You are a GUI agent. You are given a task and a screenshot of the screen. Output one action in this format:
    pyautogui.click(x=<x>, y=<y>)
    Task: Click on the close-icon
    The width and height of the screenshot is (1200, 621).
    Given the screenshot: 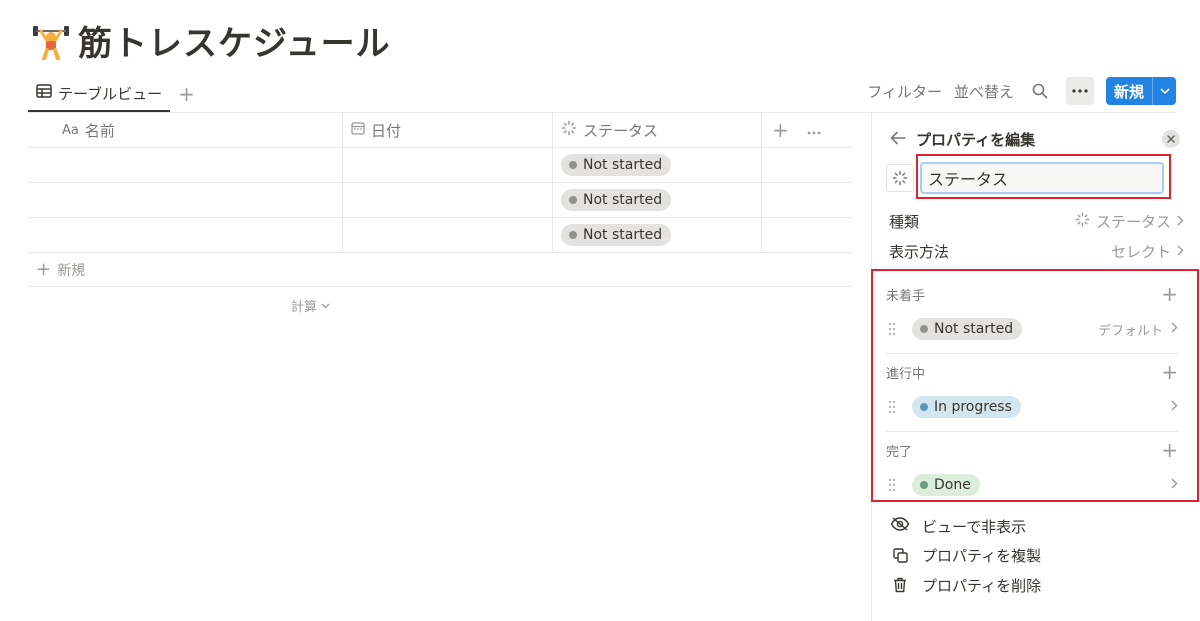 What is the action you would take?
    pyautogui.click(x=1171, y=139)
    